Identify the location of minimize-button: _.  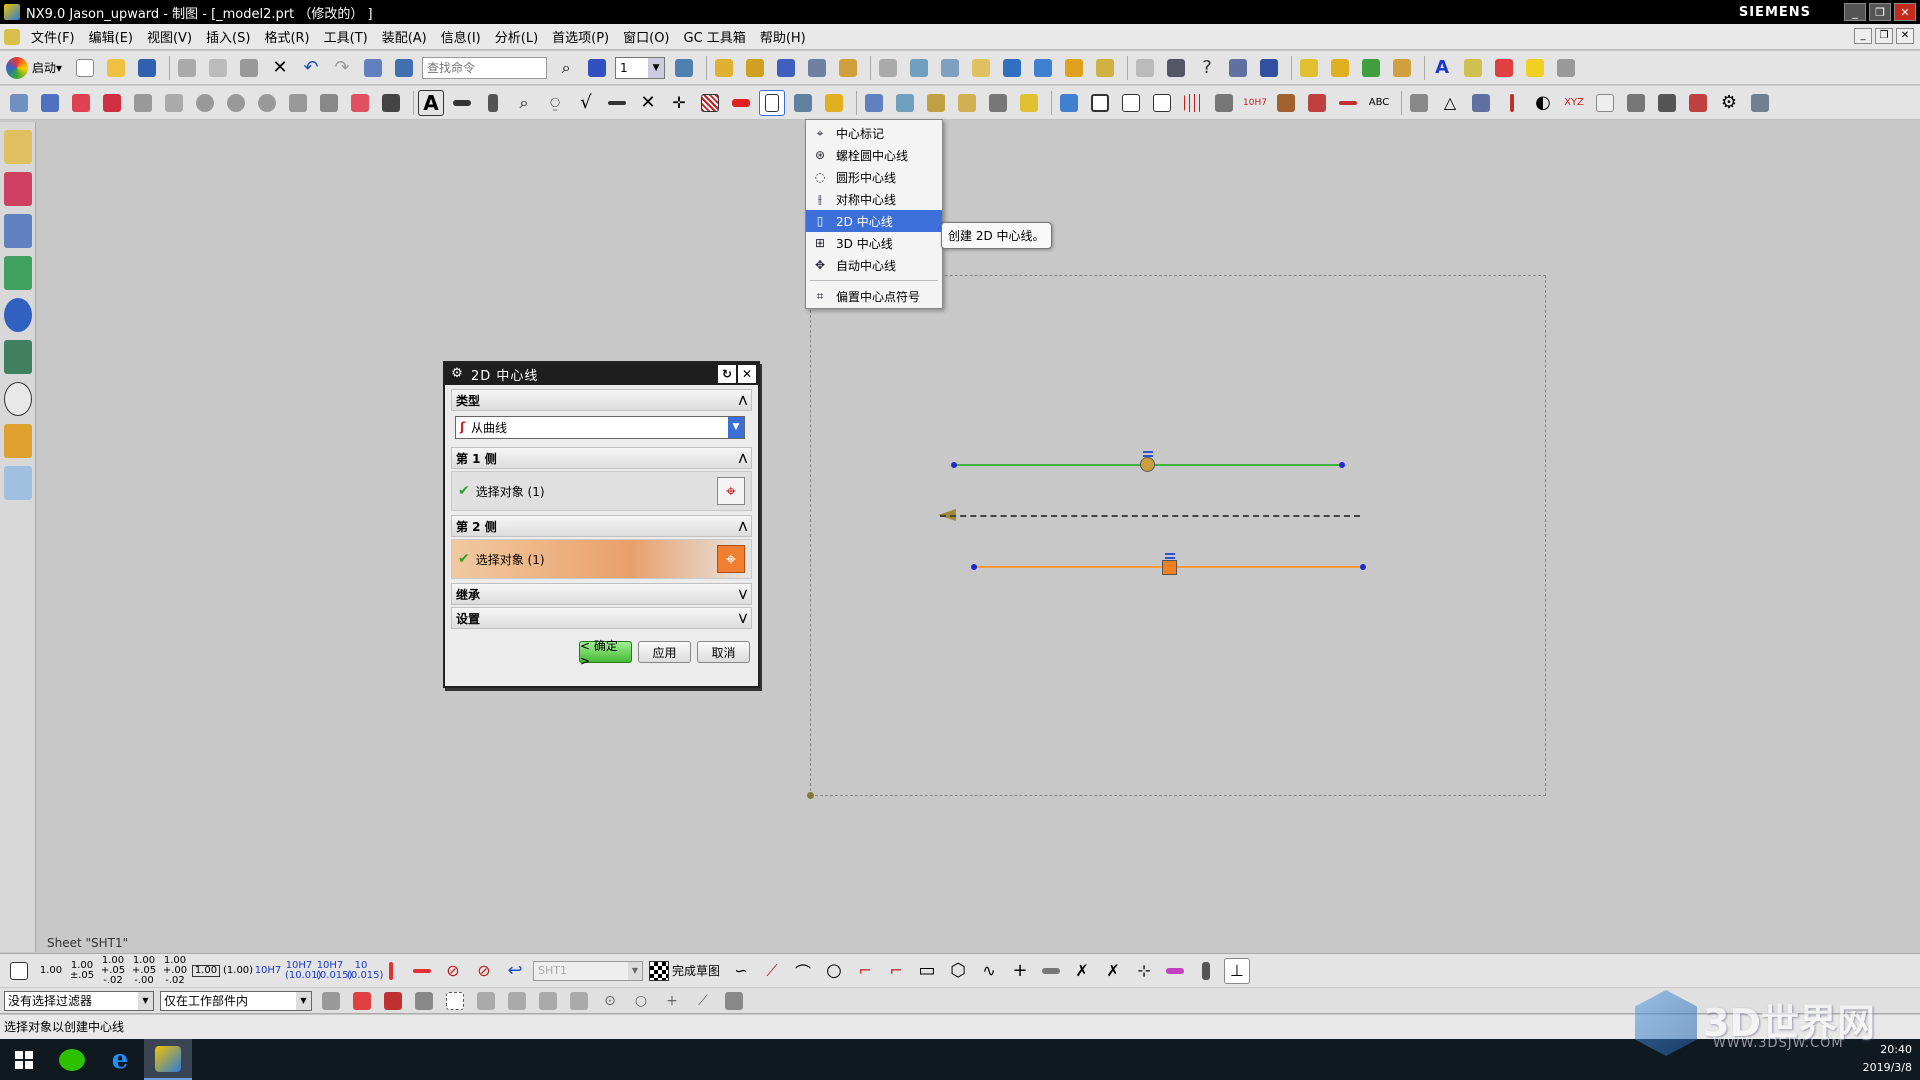
(1855, 12).